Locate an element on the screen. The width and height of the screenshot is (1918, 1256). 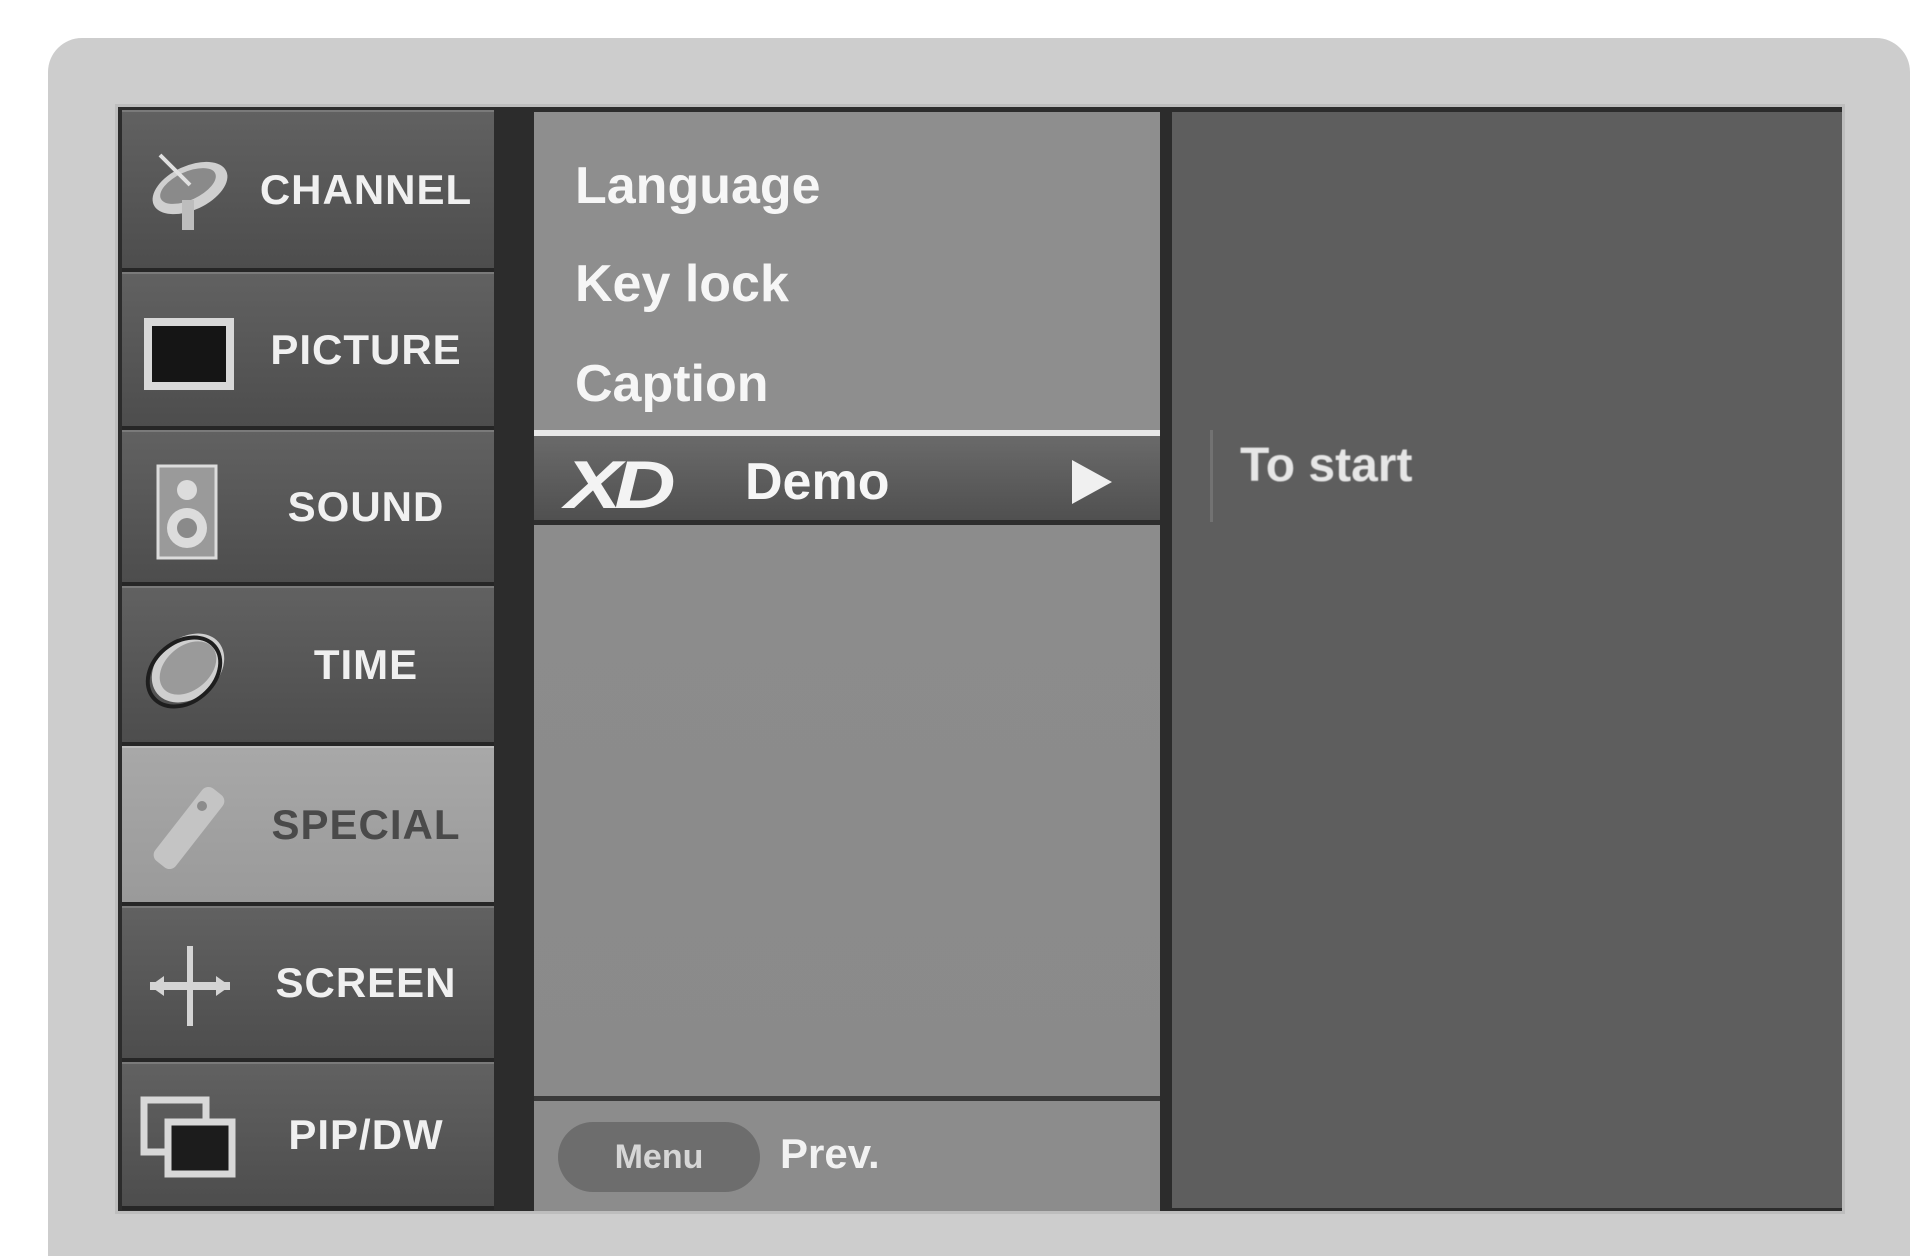
menu-item-caption: Caption is located at coordinates (672, 384).